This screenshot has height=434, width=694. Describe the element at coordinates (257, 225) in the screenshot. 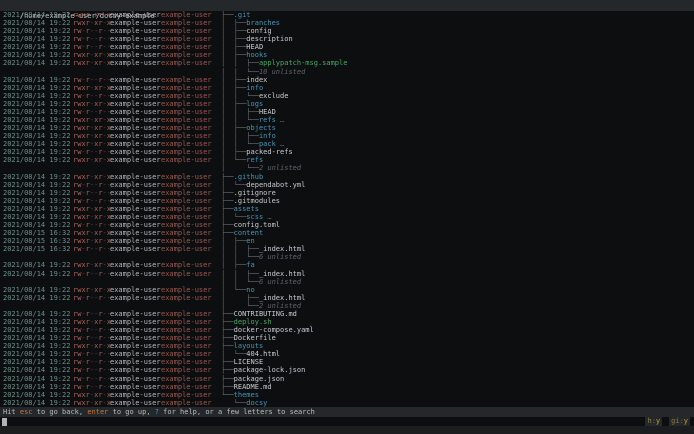

I see `file-name: config.toml` at that location.